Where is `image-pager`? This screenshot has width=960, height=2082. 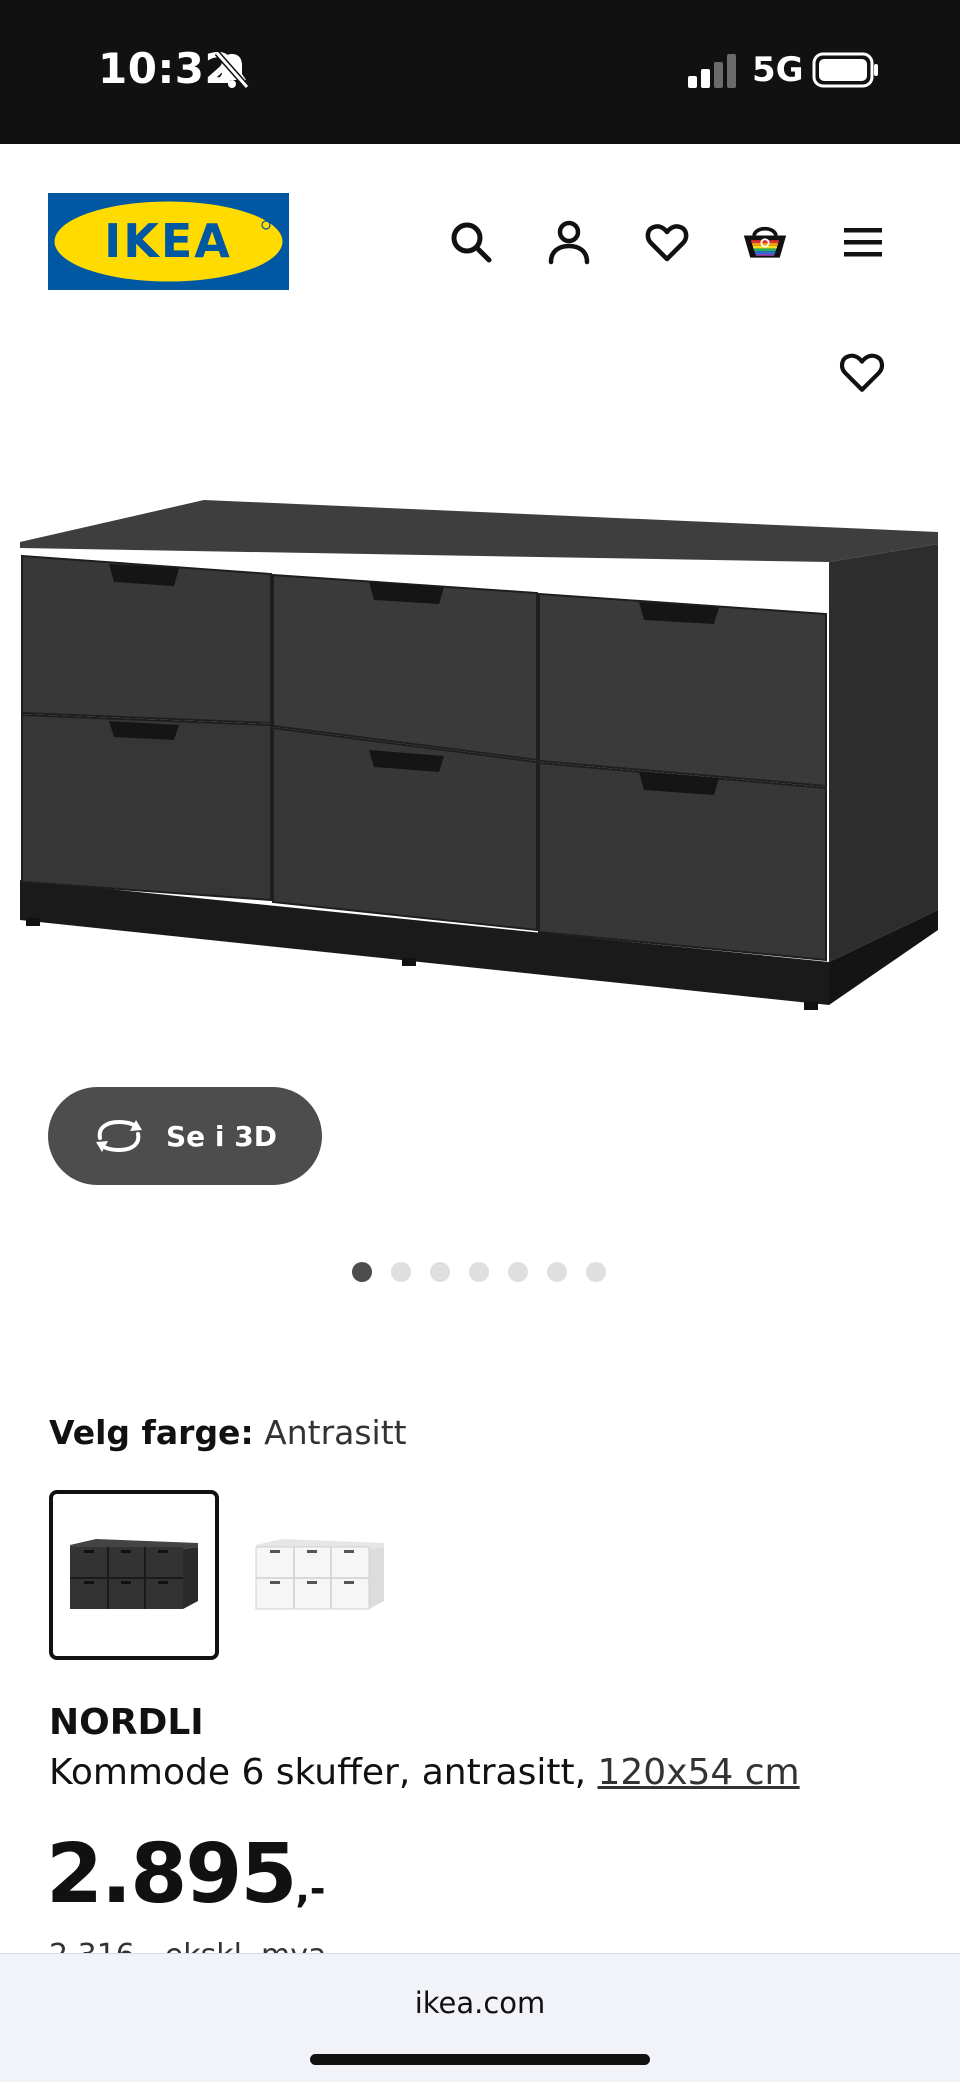 image-pager is located at coordinates (479, 1273).